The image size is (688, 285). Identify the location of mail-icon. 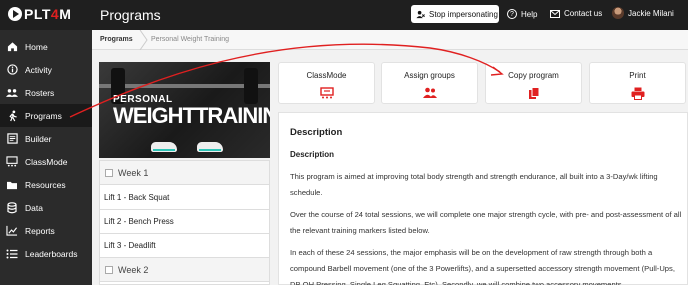
(555, 13).